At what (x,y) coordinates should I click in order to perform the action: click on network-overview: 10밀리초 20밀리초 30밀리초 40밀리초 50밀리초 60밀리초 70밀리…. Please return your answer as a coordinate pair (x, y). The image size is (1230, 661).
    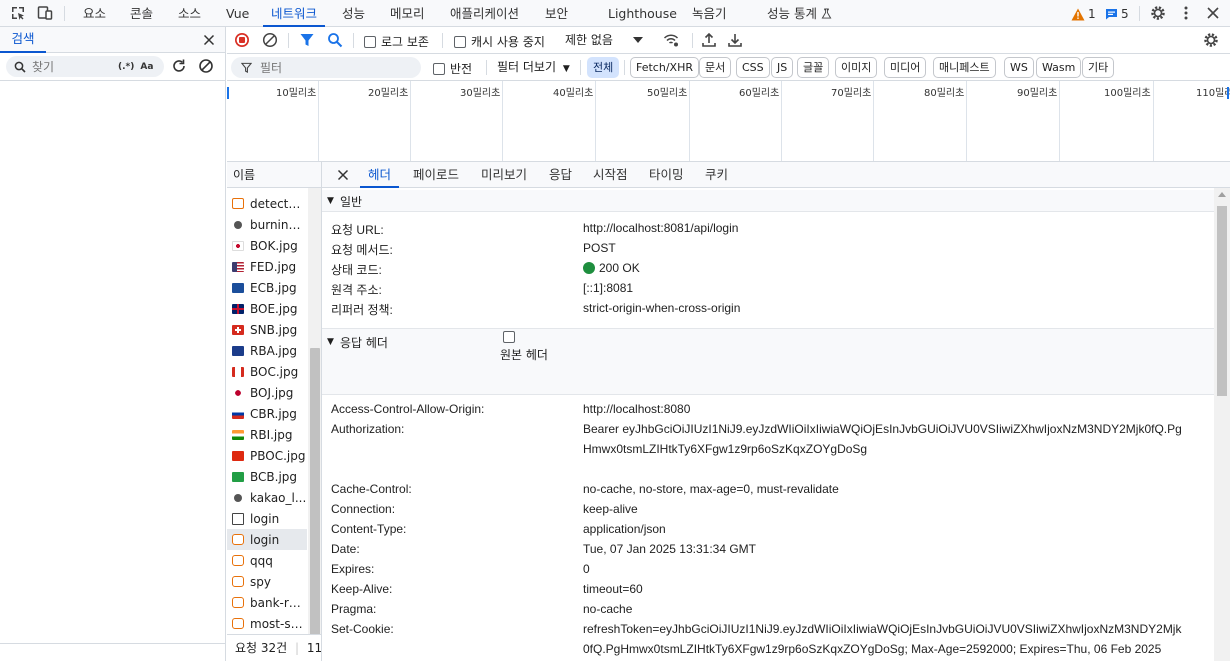
    Looking at the image, I should click on (728, 121).